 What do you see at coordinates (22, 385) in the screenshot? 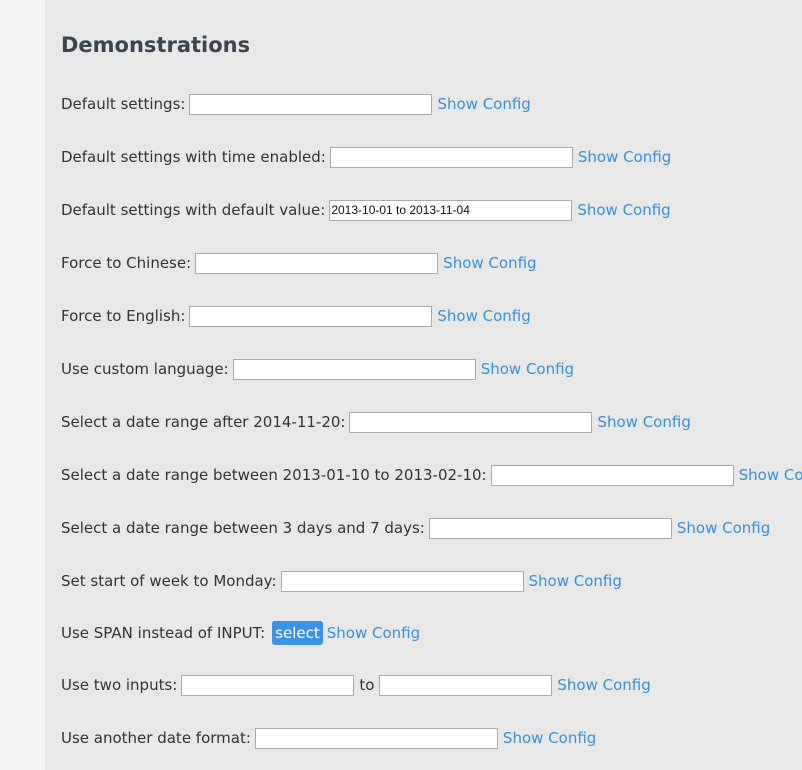
I see `left-gutter` at bounding box center [22, 385].